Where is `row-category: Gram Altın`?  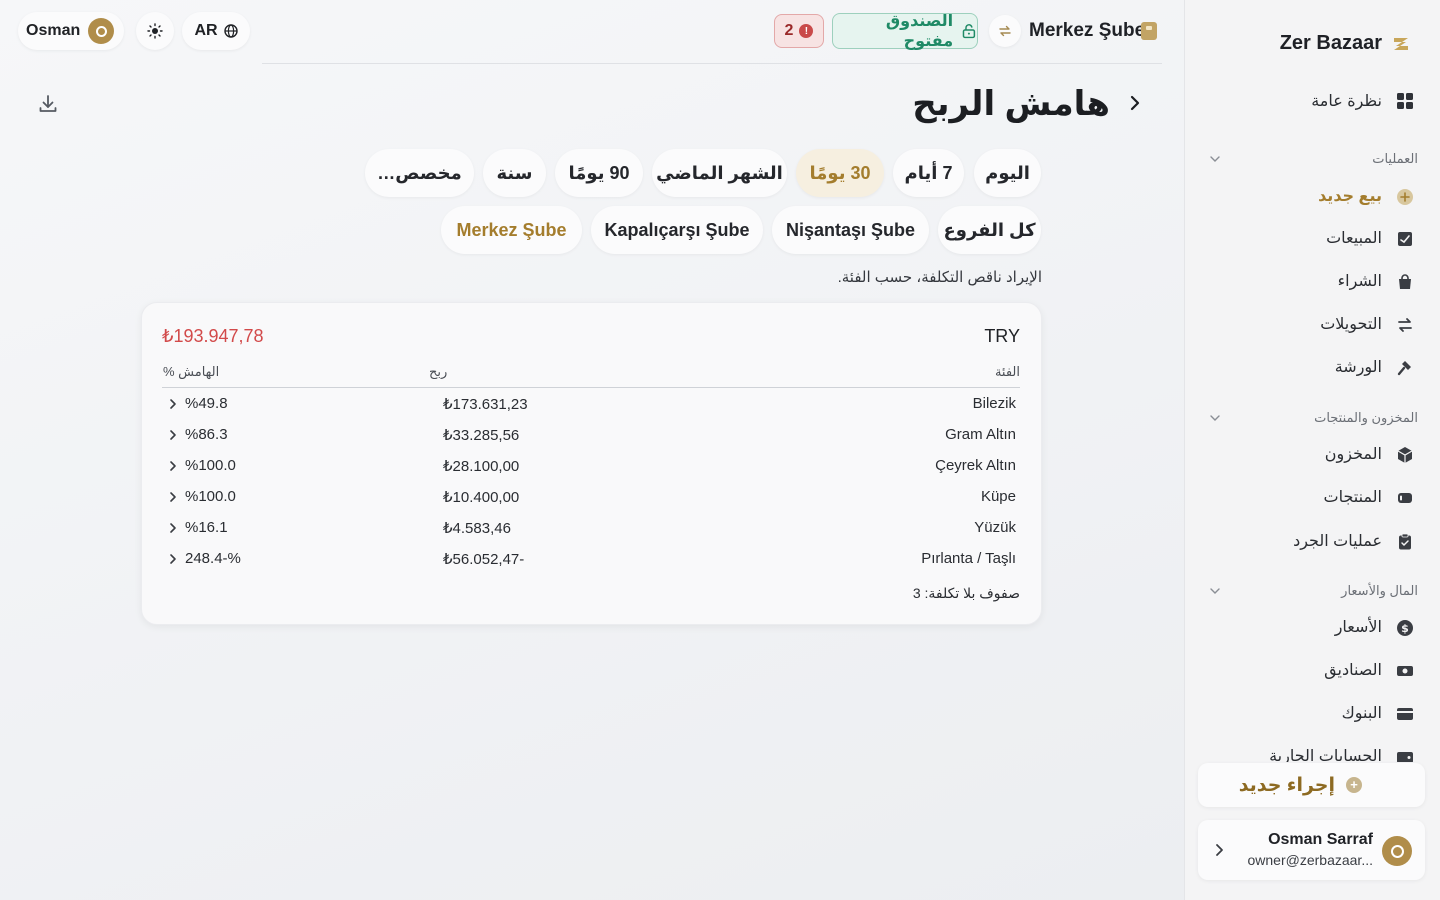
row-category: Gram Altın is located at coordinates (980, 434).